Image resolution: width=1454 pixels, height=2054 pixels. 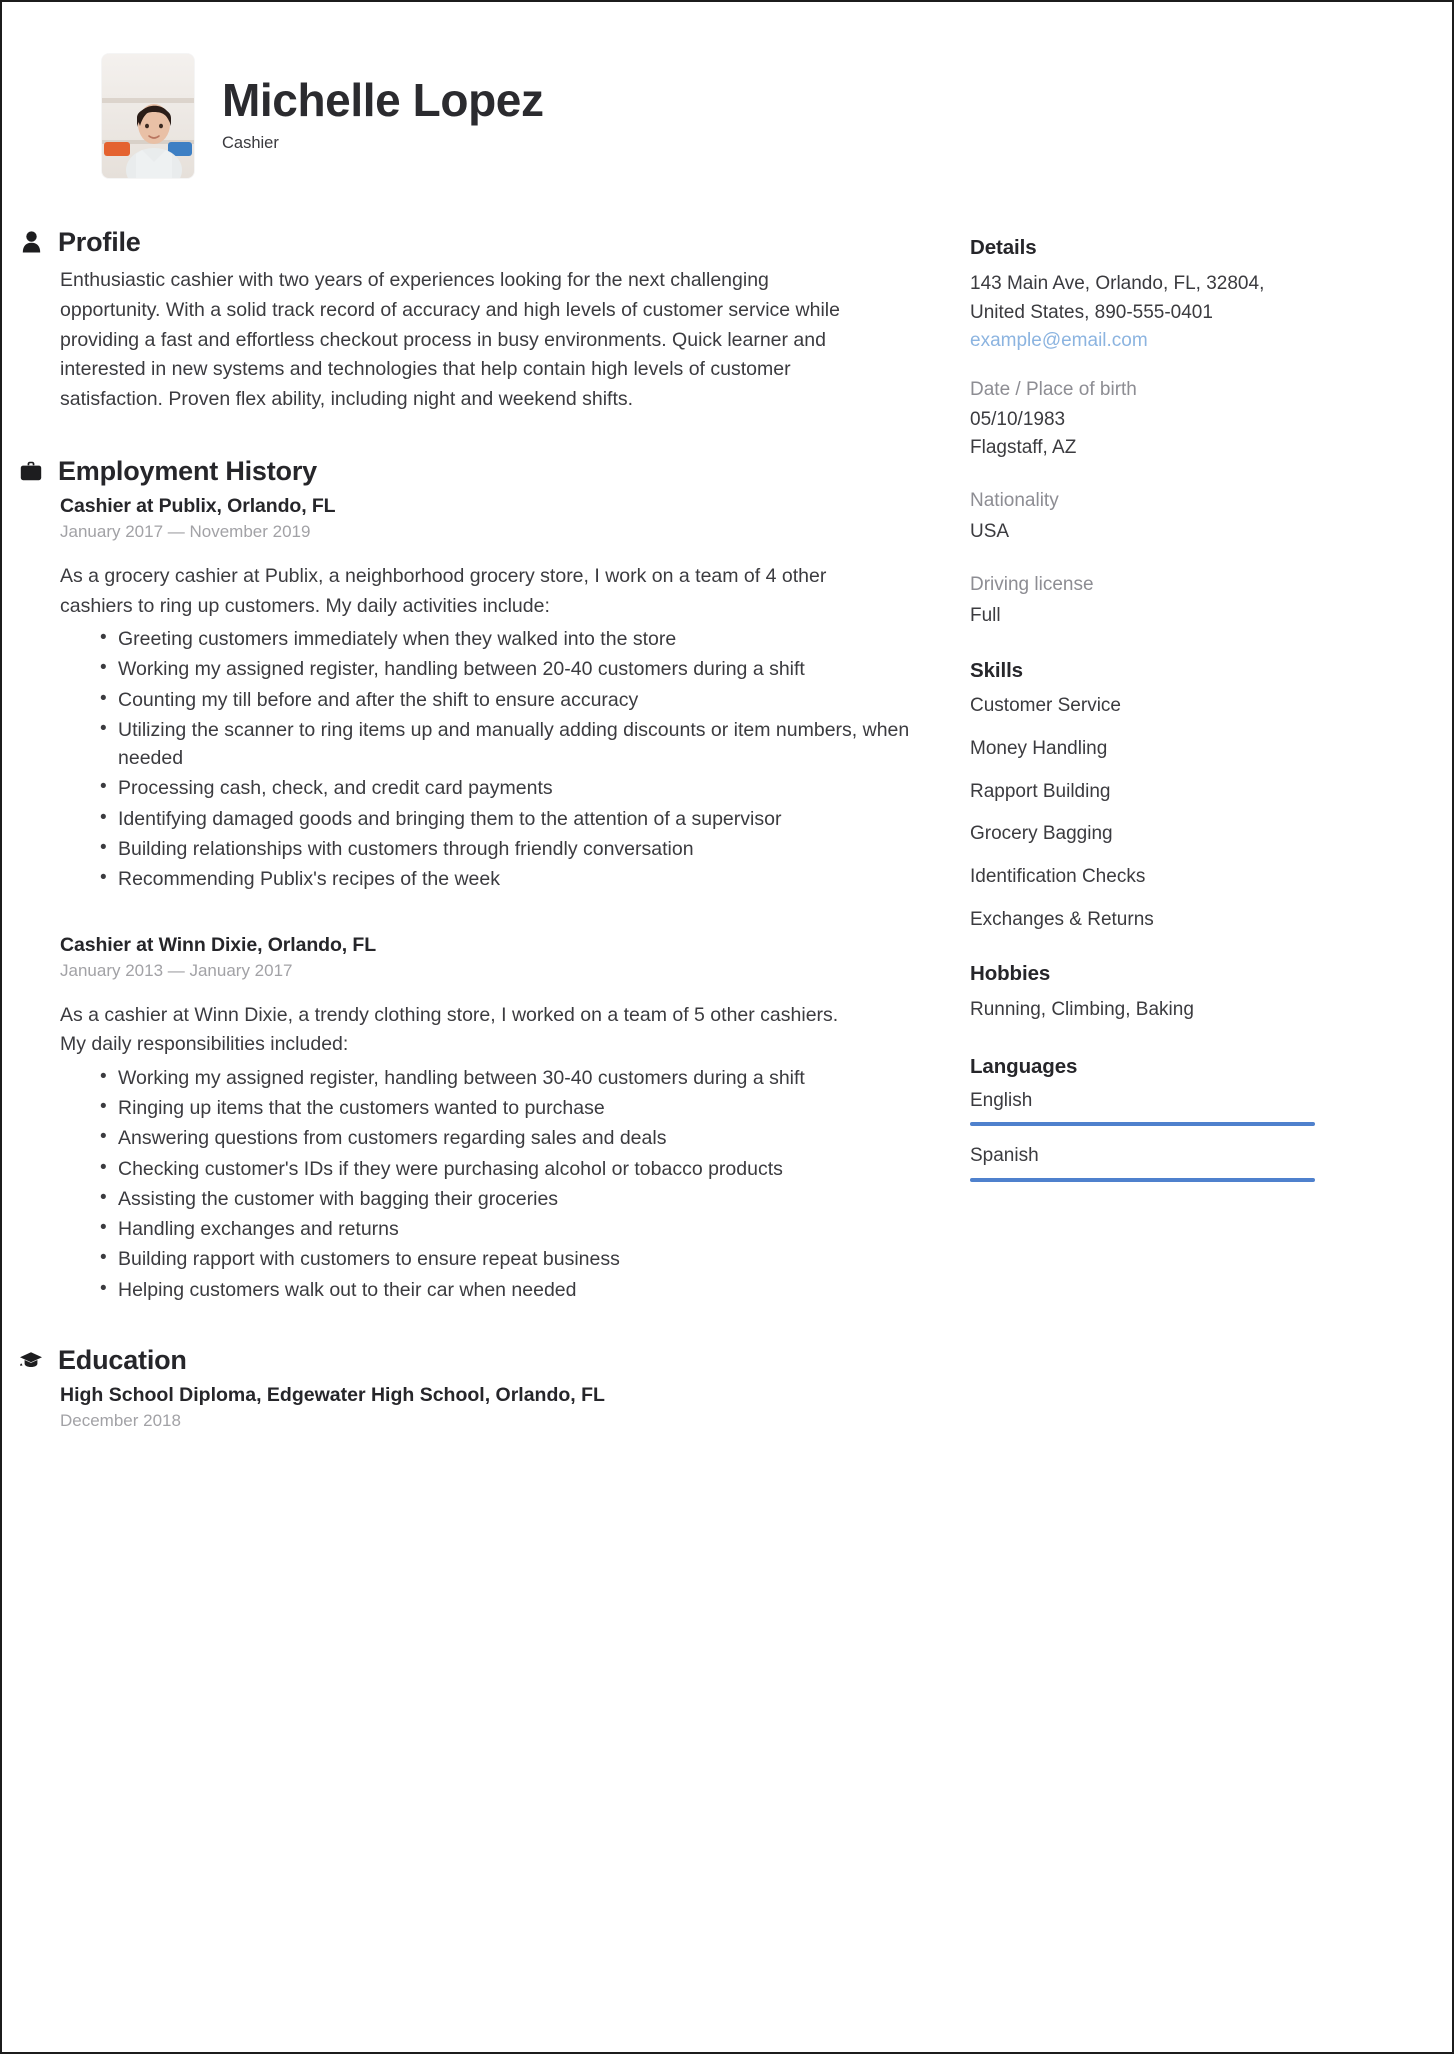 I want to click on section-title: Education, so click(x=122, y=1359).